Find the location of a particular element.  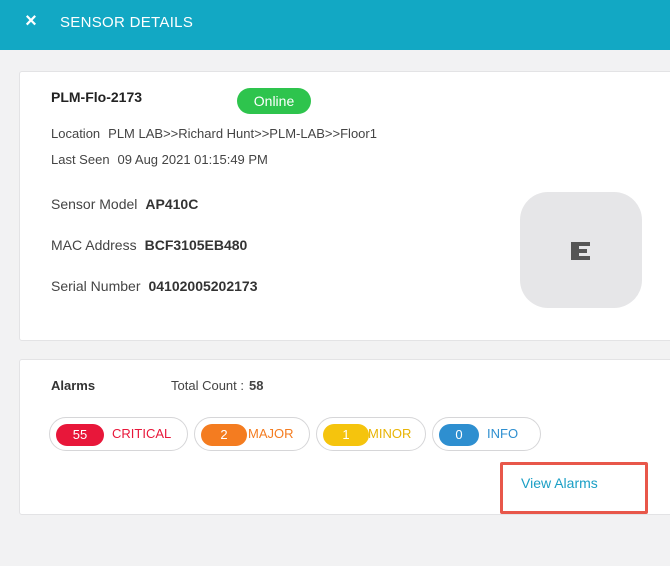

page-title: SENSOR DETAILS is located at coordinates (127, 22).